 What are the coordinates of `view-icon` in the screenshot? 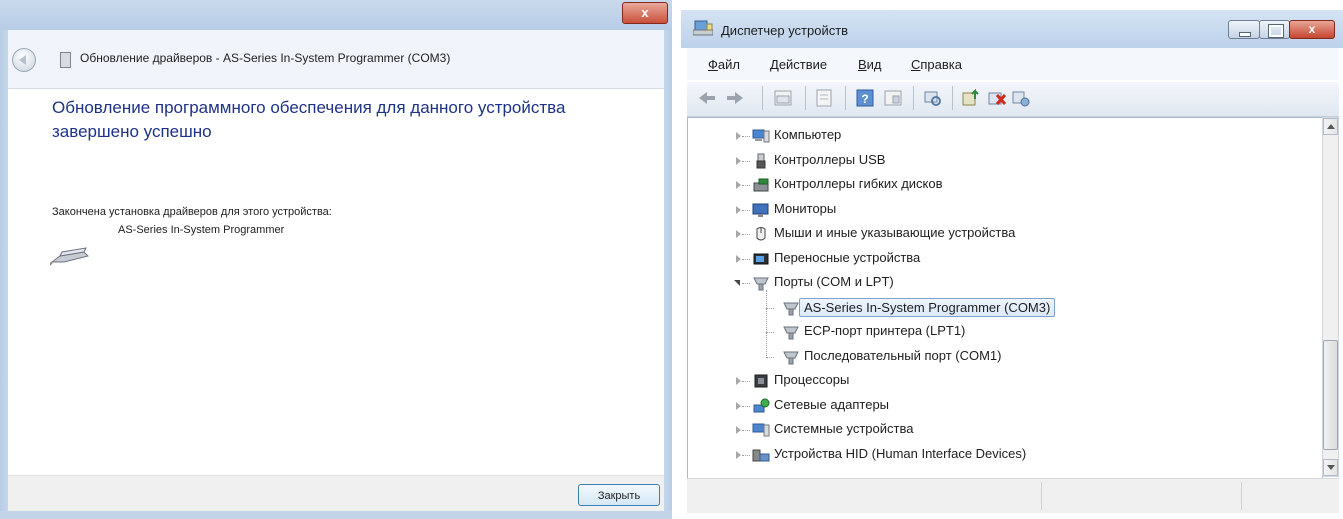 It's located at (893, 98).